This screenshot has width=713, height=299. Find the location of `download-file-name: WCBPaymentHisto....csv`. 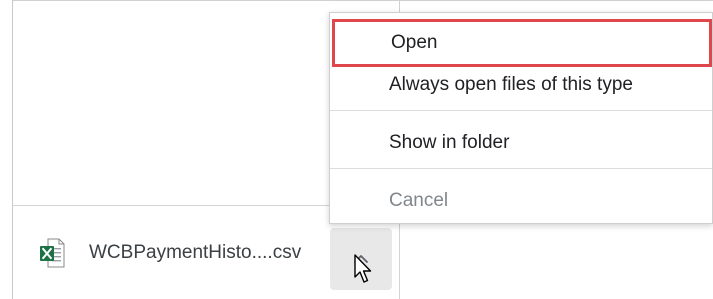

download-file-name: WCBPaymentHisto....csv is located at coordinates (195, 252).